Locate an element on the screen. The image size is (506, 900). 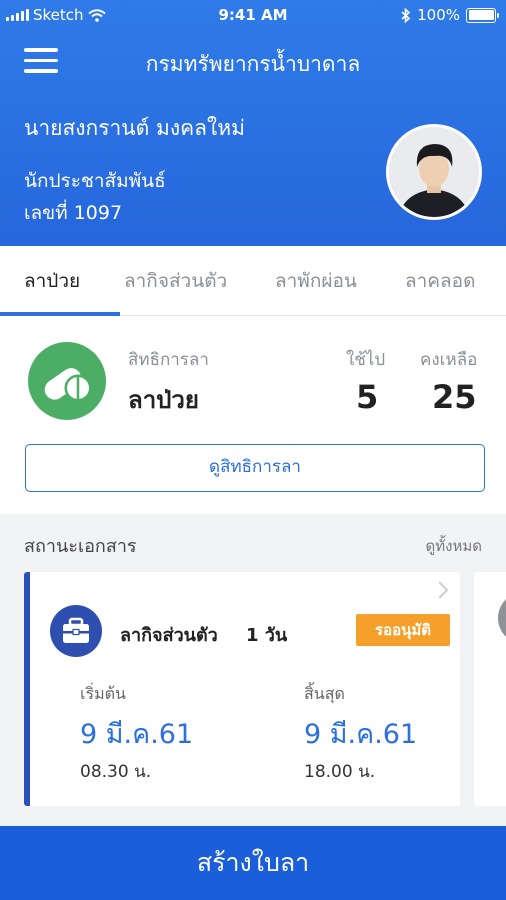
user-name: นายสงกรานต์ มงคลใหม่ is located at coordinates (134, 128).